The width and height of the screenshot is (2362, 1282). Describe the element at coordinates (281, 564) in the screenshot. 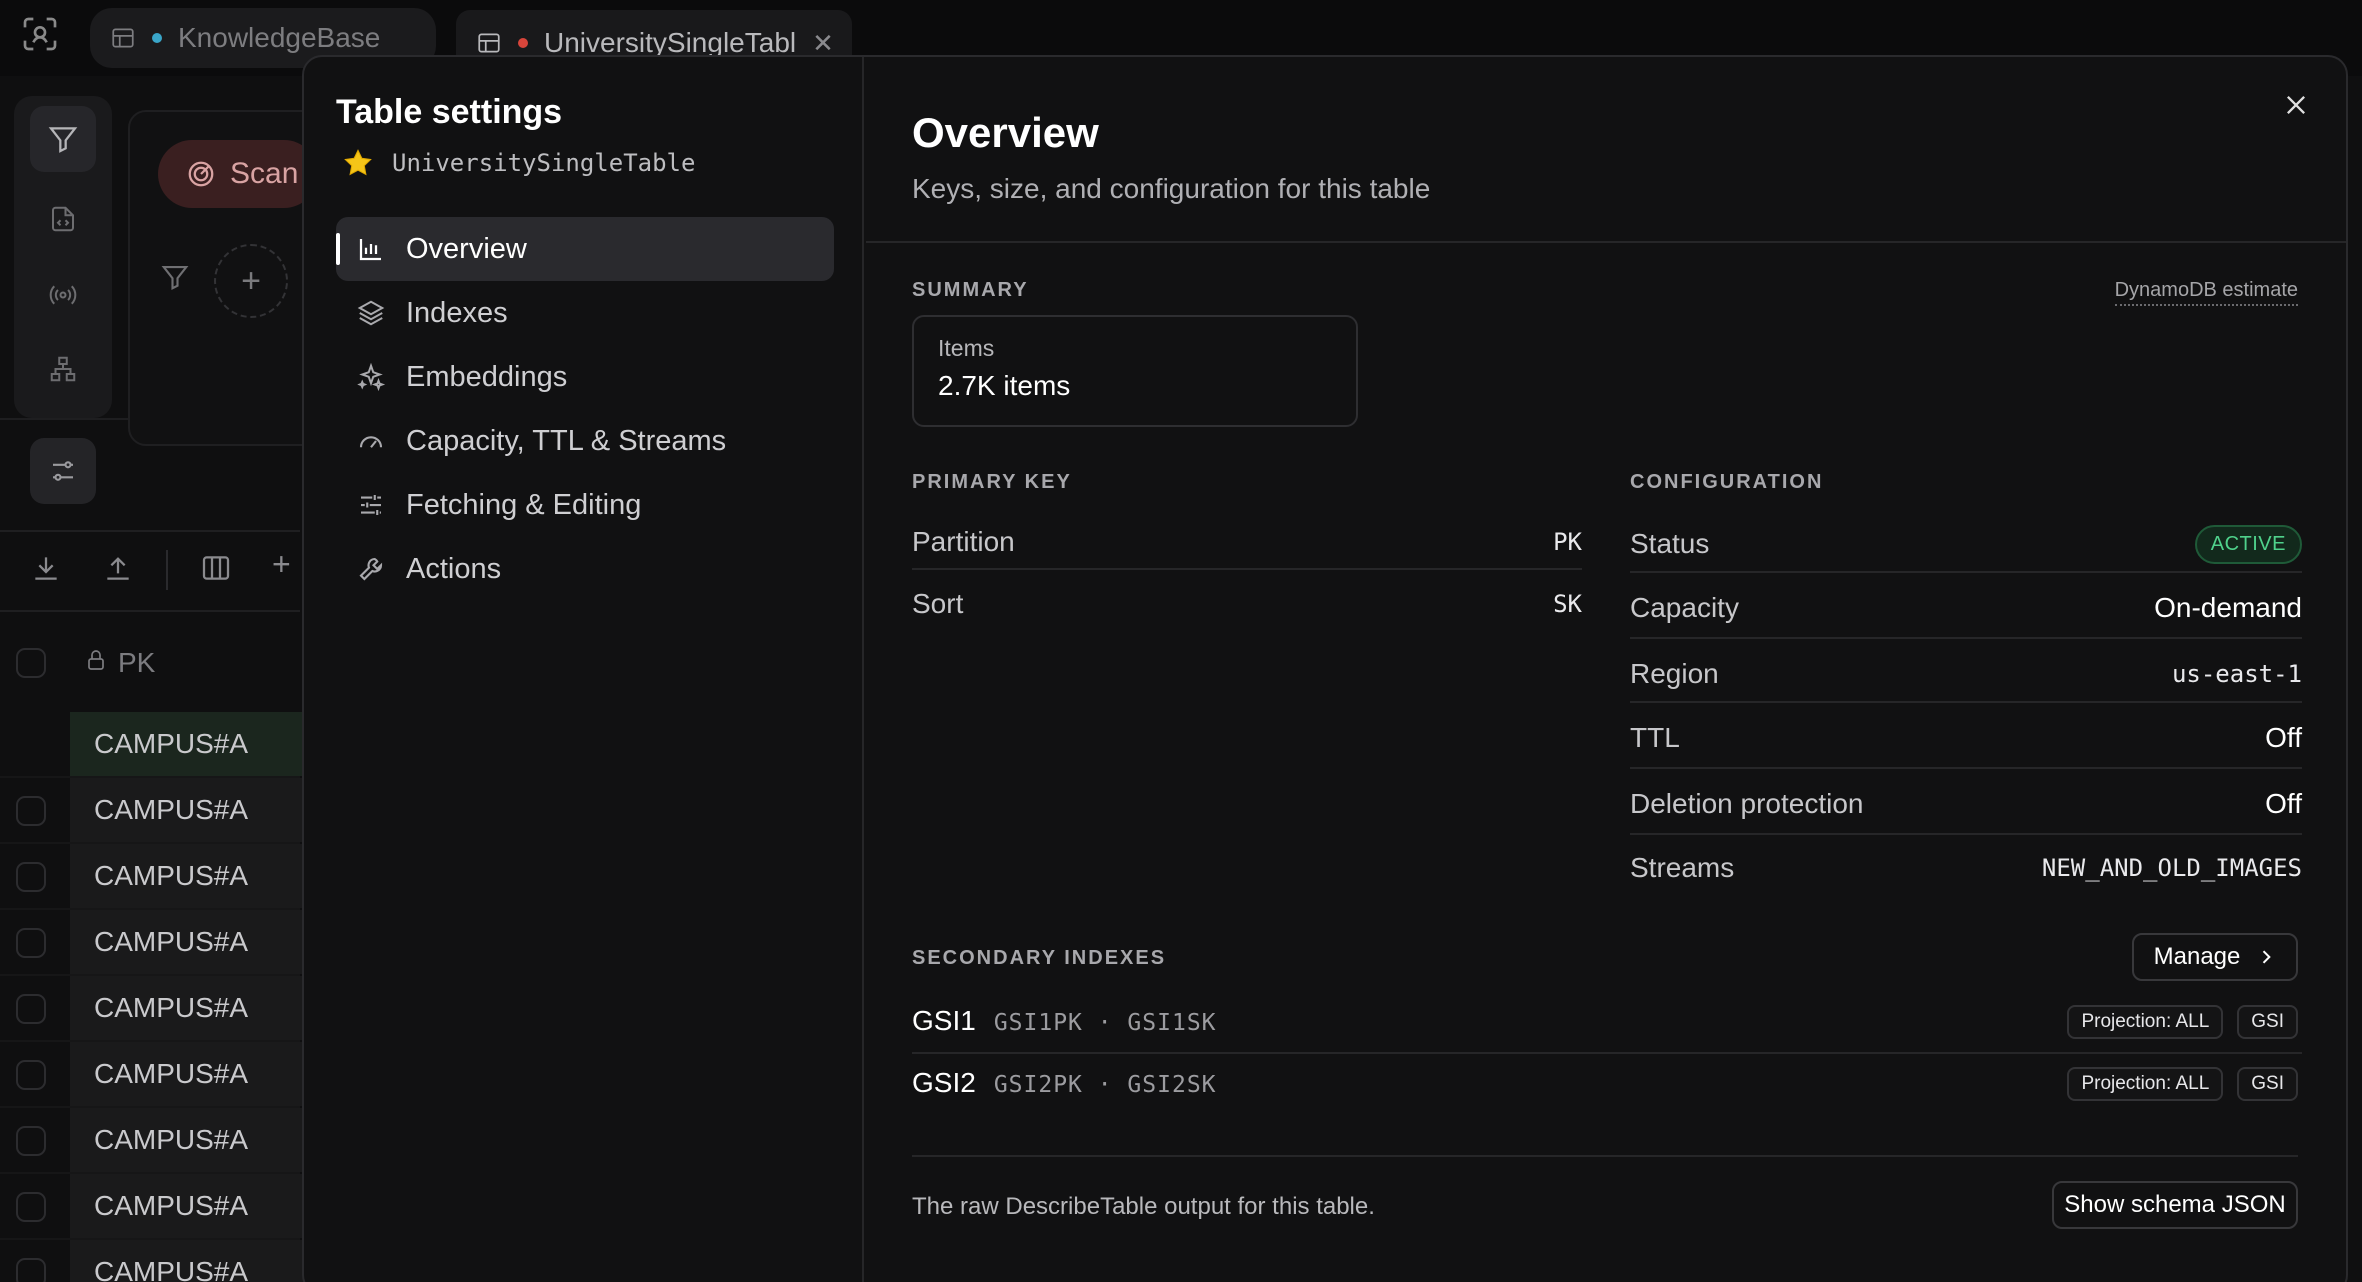

I see `add-icon: +` at that location.